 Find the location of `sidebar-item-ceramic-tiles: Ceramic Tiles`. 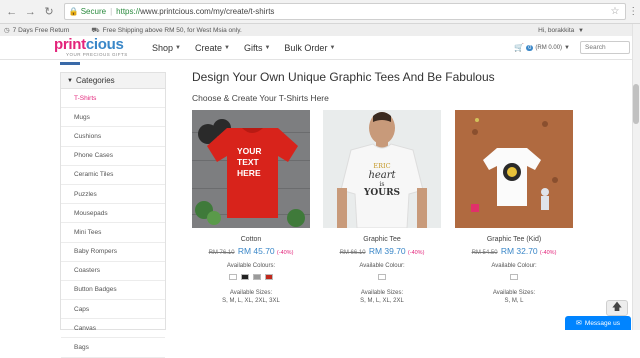

sidebar-item-ceramic-tiles: Ceramic Tiles is located at coordinates (113, 175).